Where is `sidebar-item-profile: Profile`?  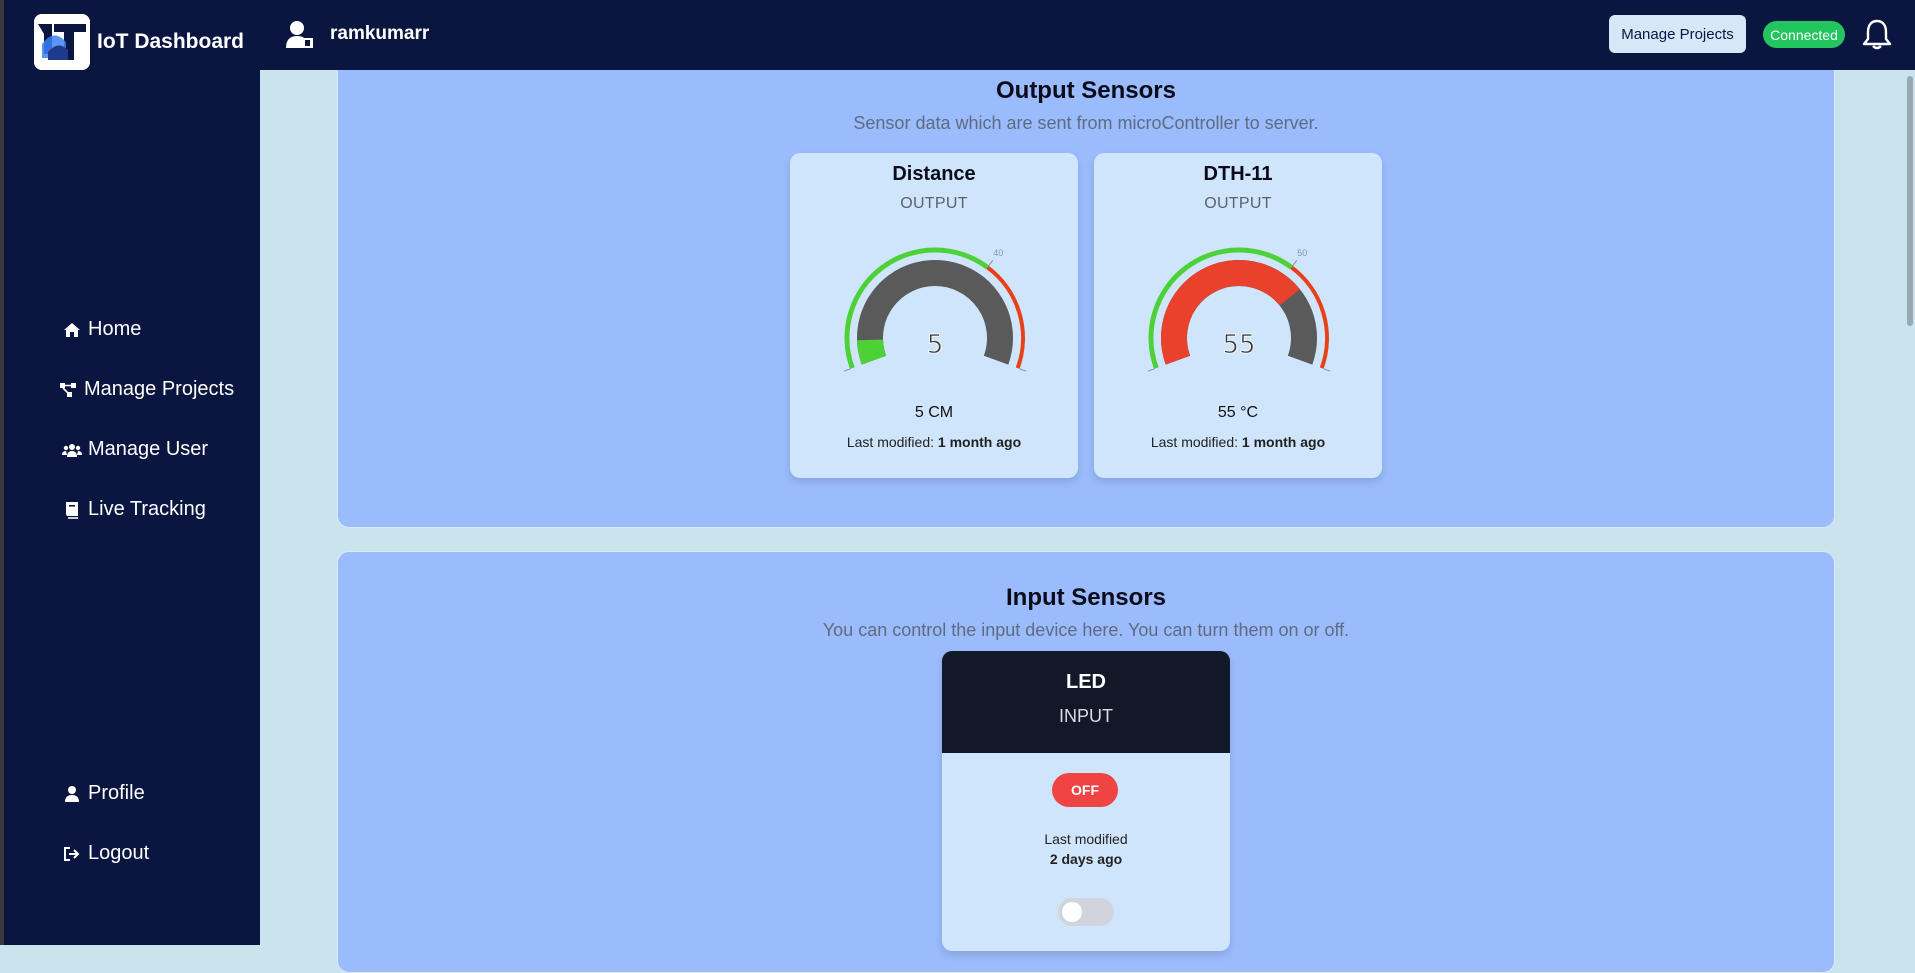 sidebar-item-profile: Profile is located at coordinates (103, 793).